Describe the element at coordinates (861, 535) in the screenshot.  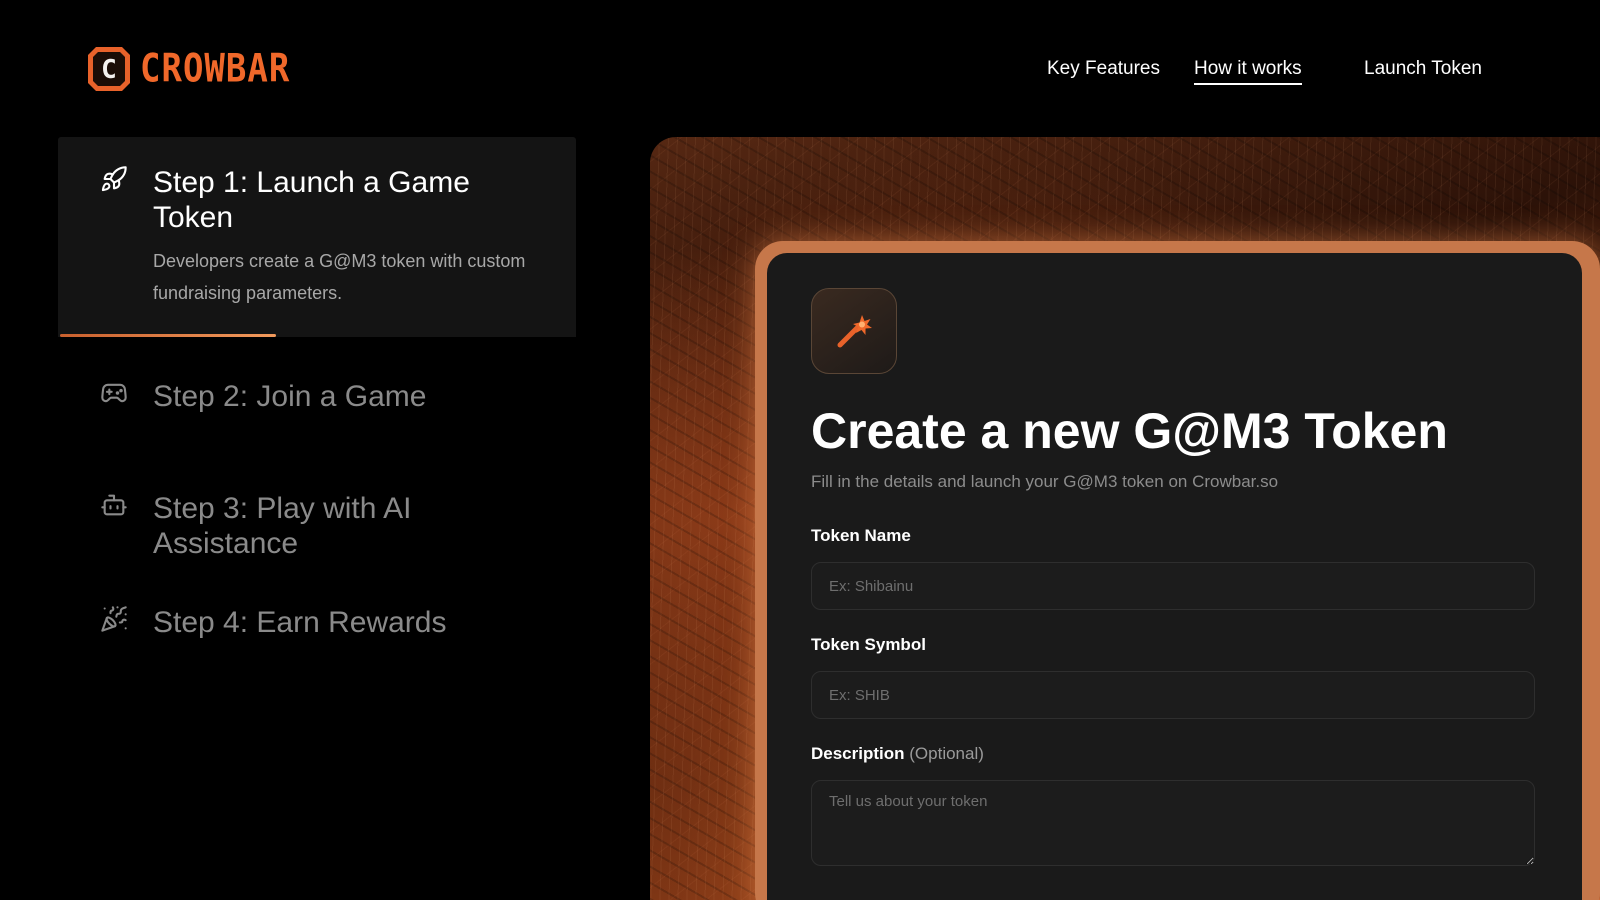
I see `token-name-label: Token Name` at that location.